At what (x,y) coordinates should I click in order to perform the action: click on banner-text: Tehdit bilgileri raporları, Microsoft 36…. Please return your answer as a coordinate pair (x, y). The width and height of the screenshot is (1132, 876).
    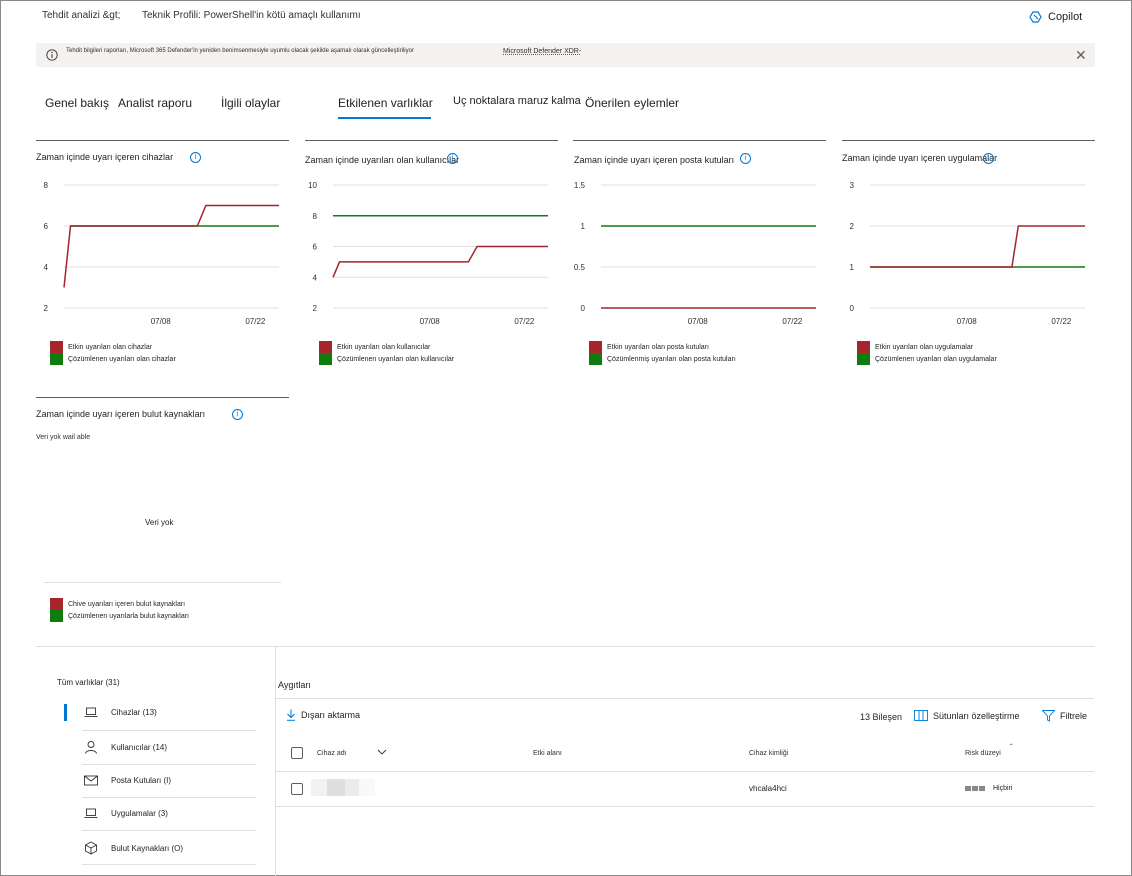
    Looking at the image, I should click on (240, 51).